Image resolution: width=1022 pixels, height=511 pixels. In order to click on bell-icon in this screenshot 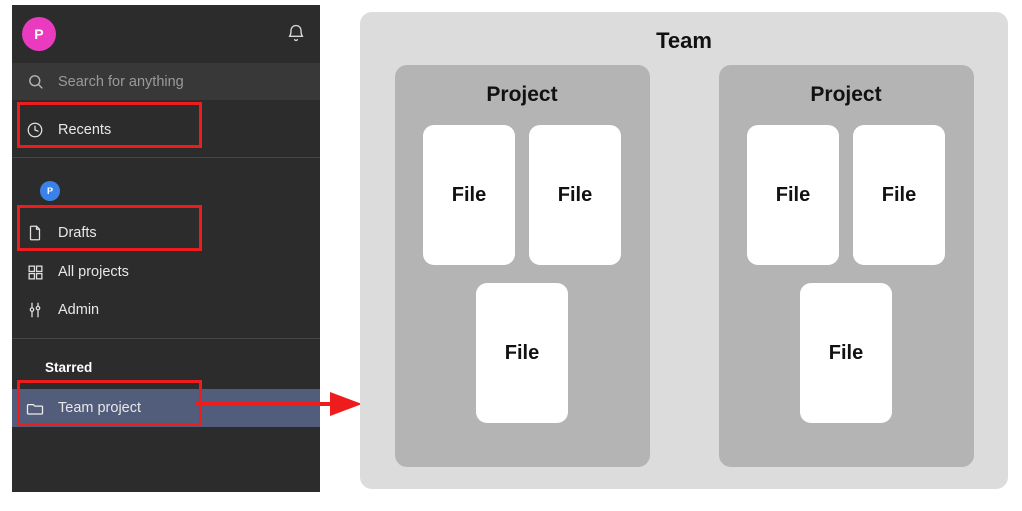, I will do `click(296, 33)`.